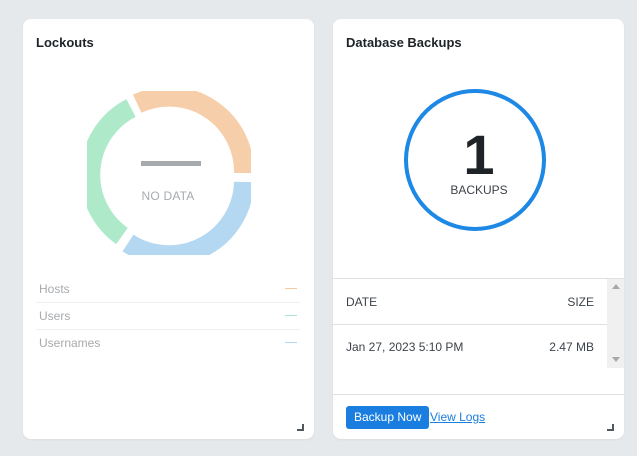 Image resolution: width=637 pixels, height=456 pixels. What do you see at coordinates (616, 359) in the screenshot?
I see `scroll-down-icon` at bounding box center [616, 359].